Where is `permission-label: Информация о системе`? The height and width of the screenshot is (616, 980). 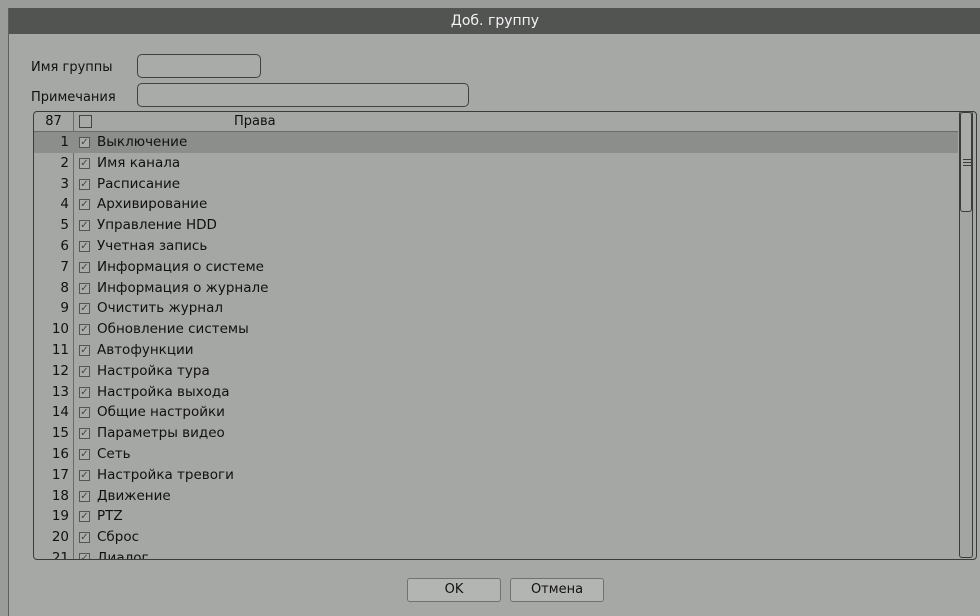 permission-label: Информация о системе is located at coordinates (180, 266).